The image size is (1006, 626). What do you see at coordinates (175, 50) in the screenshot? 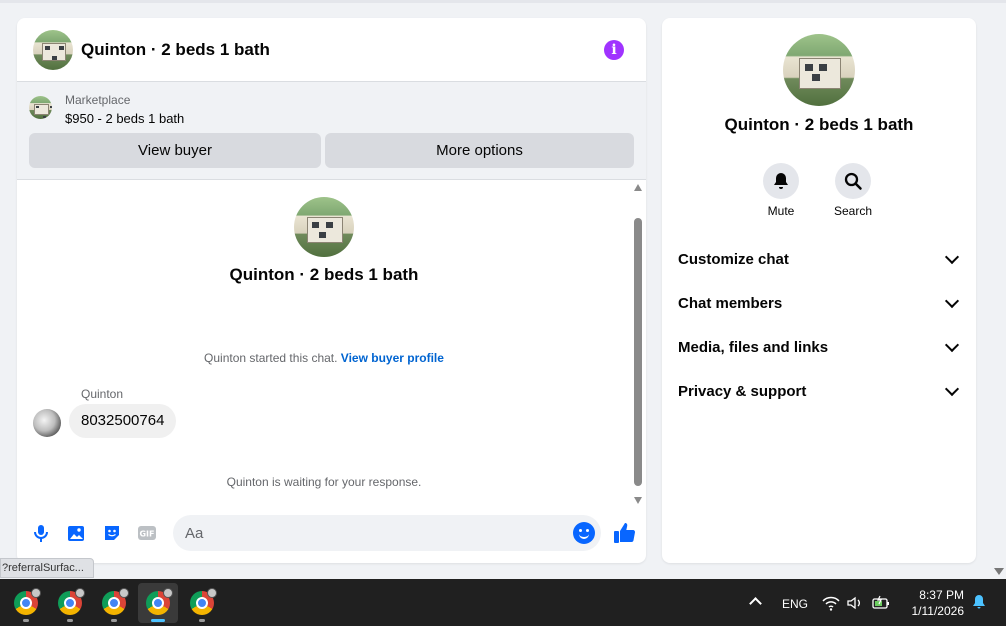
I see `chat-title: Quinton · 2 beds 1 bath` at bounding box center [175, 50].